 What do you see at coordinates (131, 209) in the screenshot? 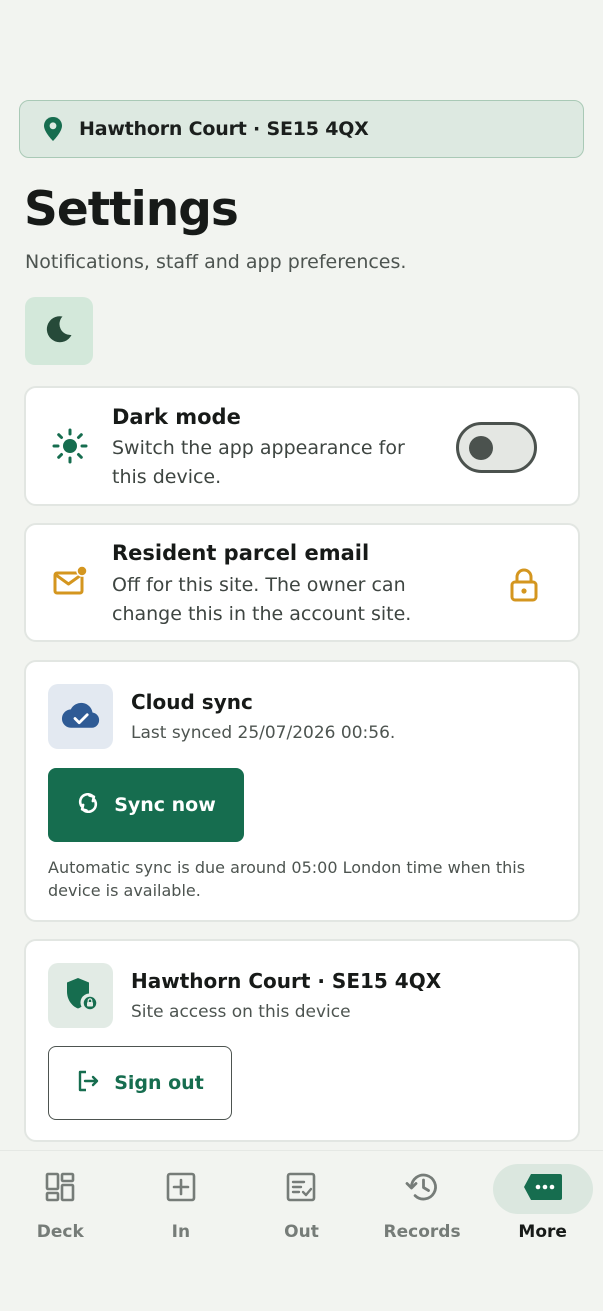
I see `page-title: Settings` at bounding box center [131, 209].